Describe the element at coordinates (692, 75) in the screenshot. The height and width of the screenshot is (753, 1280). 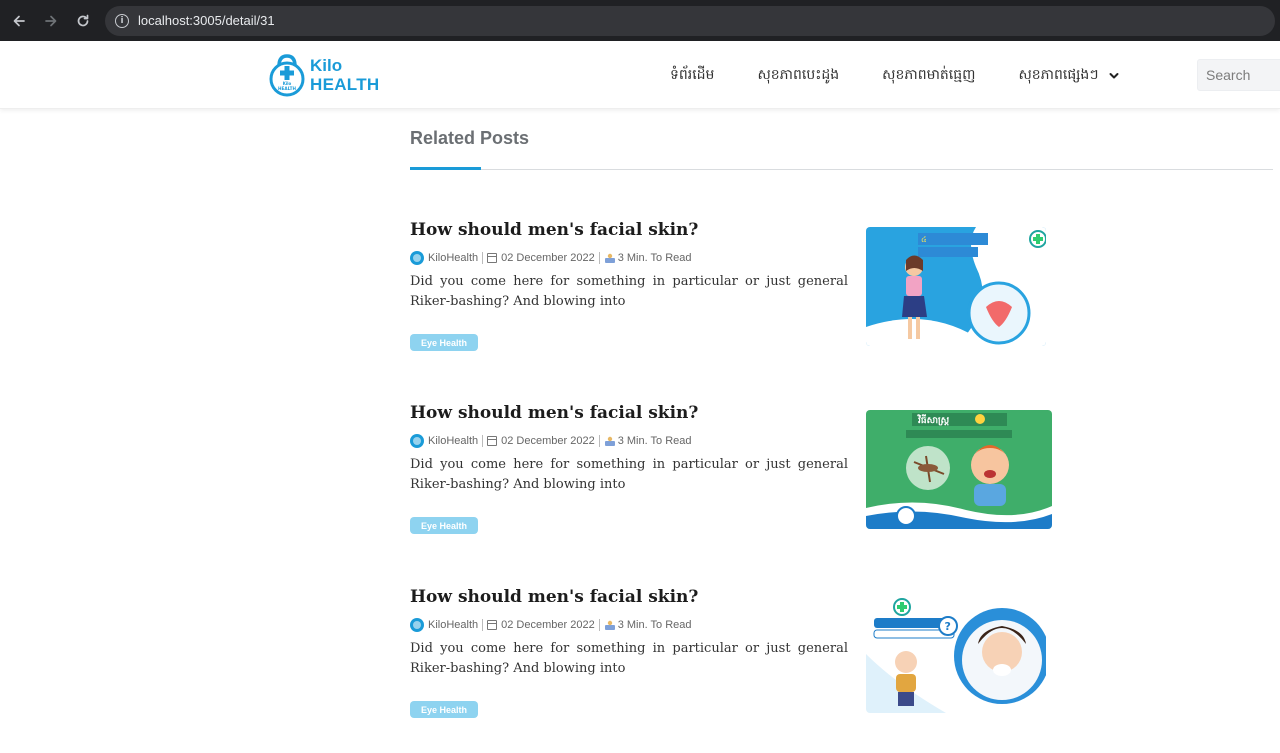
I see `nav-item-home: ទំព័រដើម` at that location.